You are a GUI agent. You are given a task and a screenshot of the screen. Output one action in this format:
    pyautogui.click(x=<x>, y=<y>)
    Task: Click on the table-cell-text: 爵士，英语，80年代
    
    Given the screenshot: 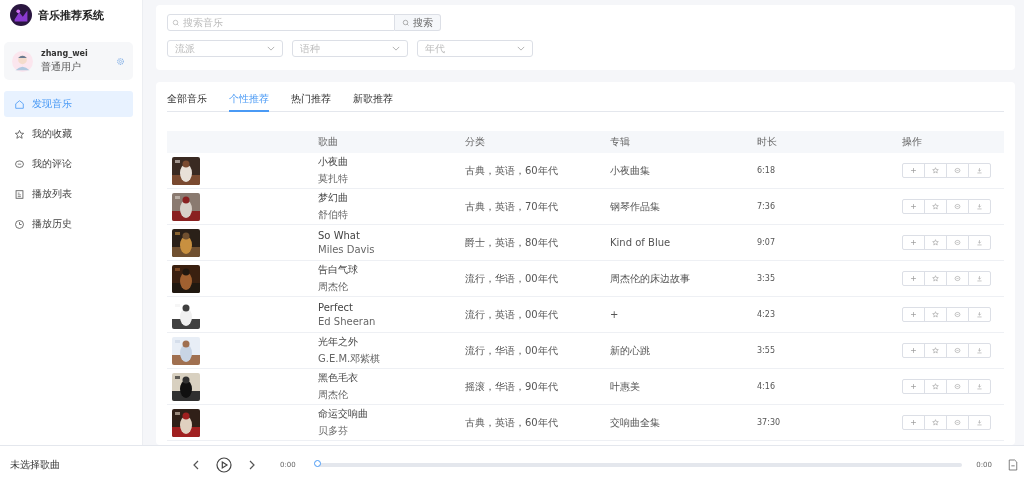 What is the action you would take?
    pyautogui.click(x=512, y=242)
    